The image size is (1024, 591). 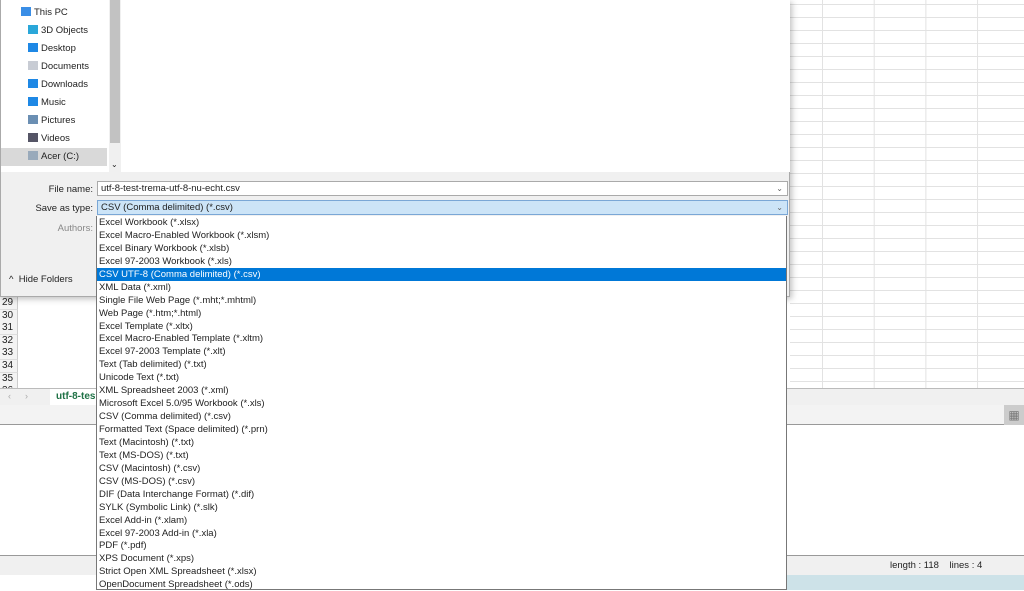 I want to click on music-icon, so click(x=33, y=101).